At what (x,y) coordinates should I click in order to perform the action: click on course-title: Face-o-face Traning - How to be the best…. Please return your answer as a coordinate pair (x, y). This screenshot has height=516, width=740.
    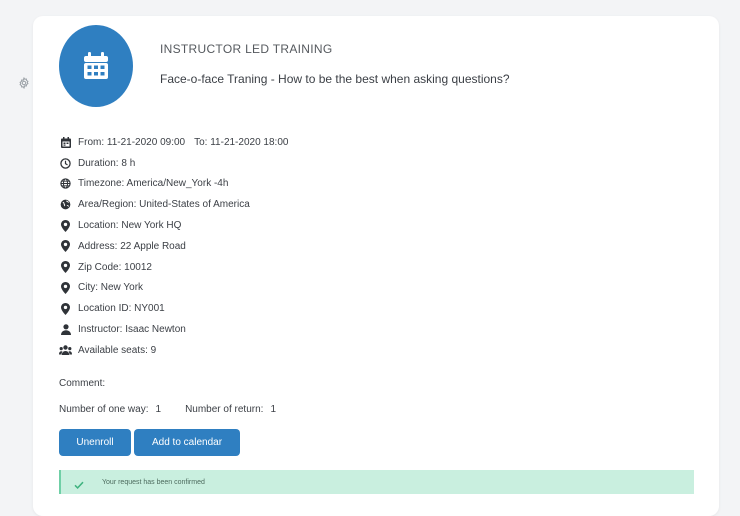
    Looking at the image, I should click on (335, 79).